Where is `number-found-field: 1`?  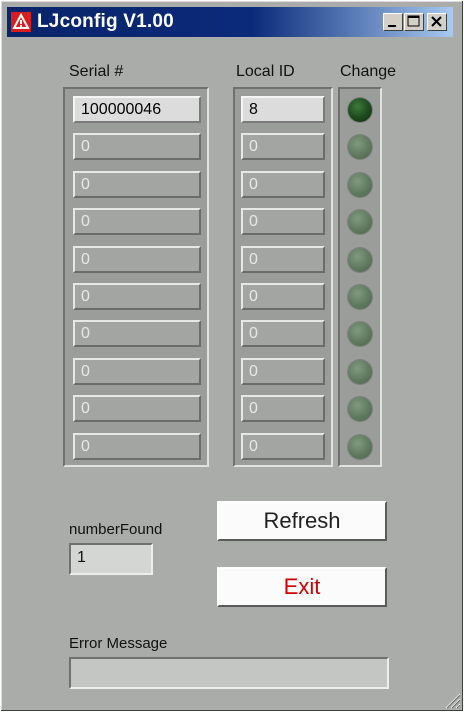
number-found-field: 1 is located at coordinates (111, 559).